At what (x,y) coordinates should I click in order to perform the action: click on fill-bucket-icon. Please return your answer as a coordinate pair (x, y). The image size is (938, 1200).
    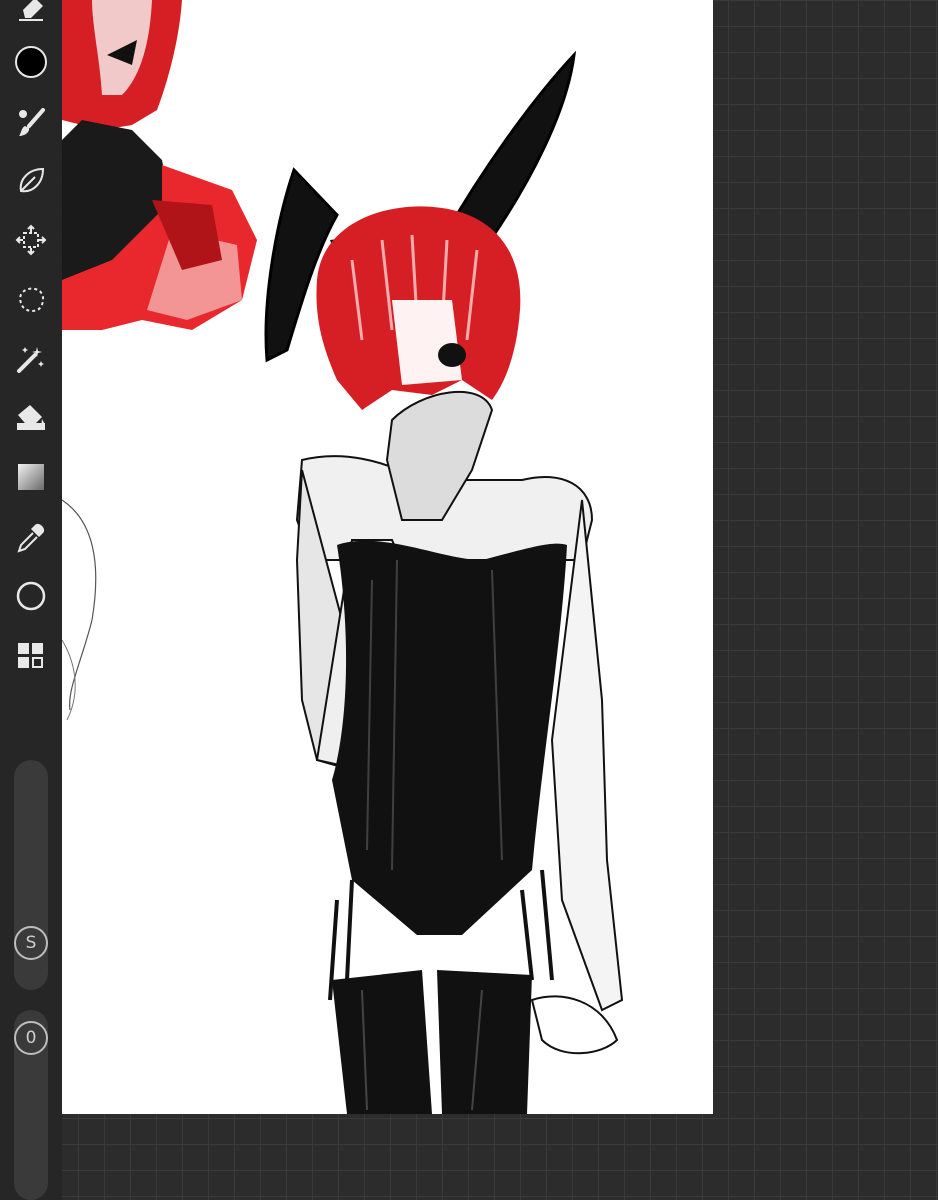
    Looking at the image, I should click on (31, 420).